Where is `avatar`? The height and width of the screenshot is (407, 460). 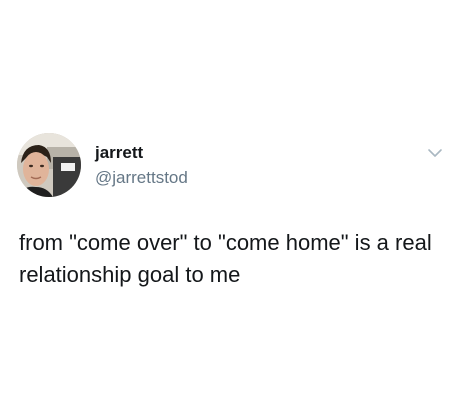 avatar is located at coordinates (49, 165).